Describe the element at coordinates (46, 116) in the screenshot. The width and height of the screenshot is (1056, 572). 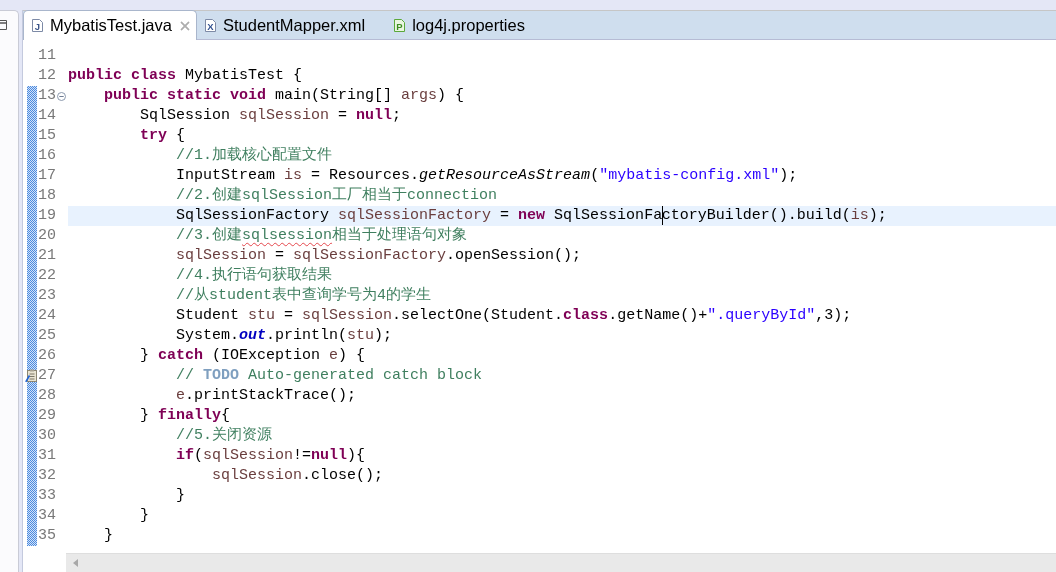
I see `line-number: 14` at that location.